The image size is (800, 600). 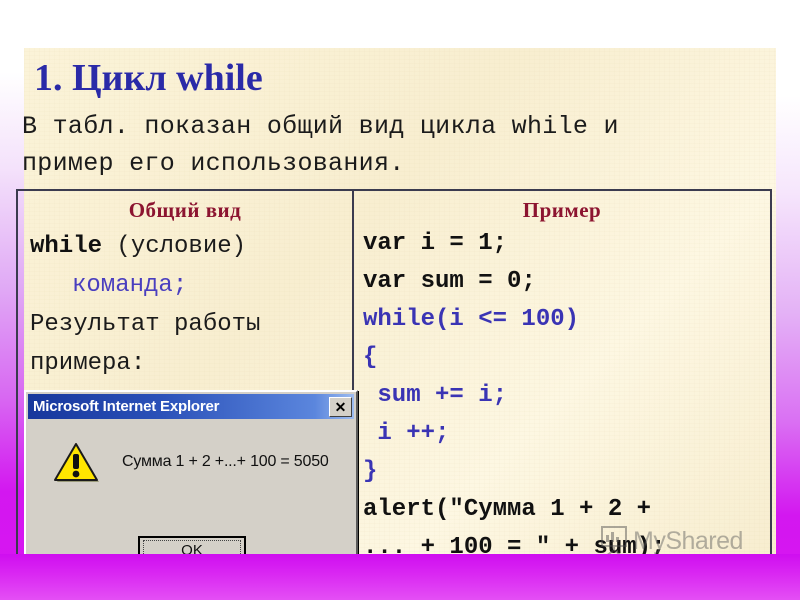 I want to click on dialog-message: Сумма 1 + 2 +...+ 100 = 5050, so click(x=225, y=461).